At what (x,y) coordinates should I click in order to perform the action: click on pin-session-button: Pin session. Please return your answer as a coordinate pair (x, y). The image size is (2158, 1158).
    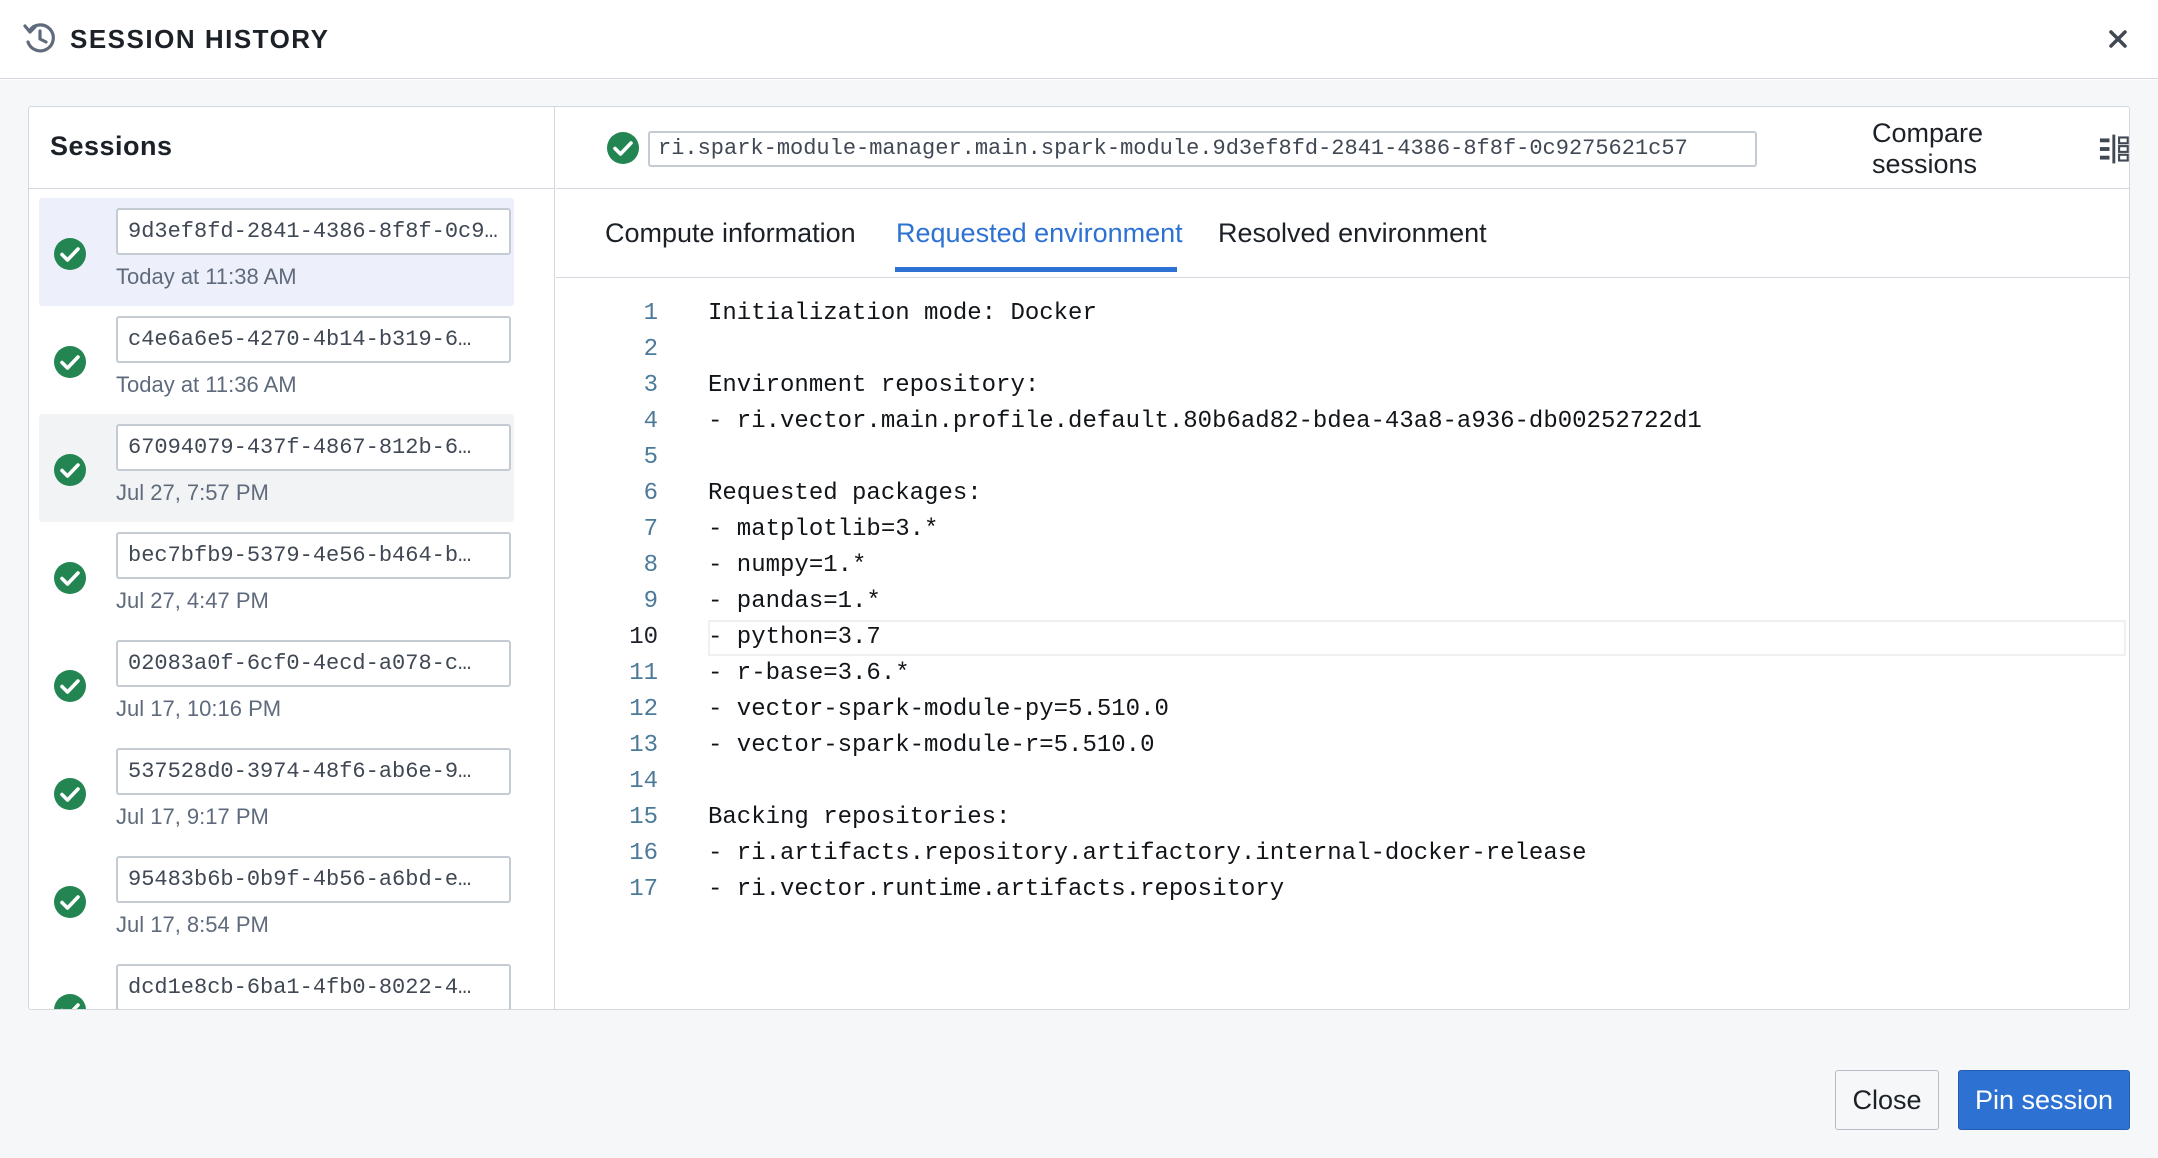
    Looking at the image, I should click on (2044, 1100).